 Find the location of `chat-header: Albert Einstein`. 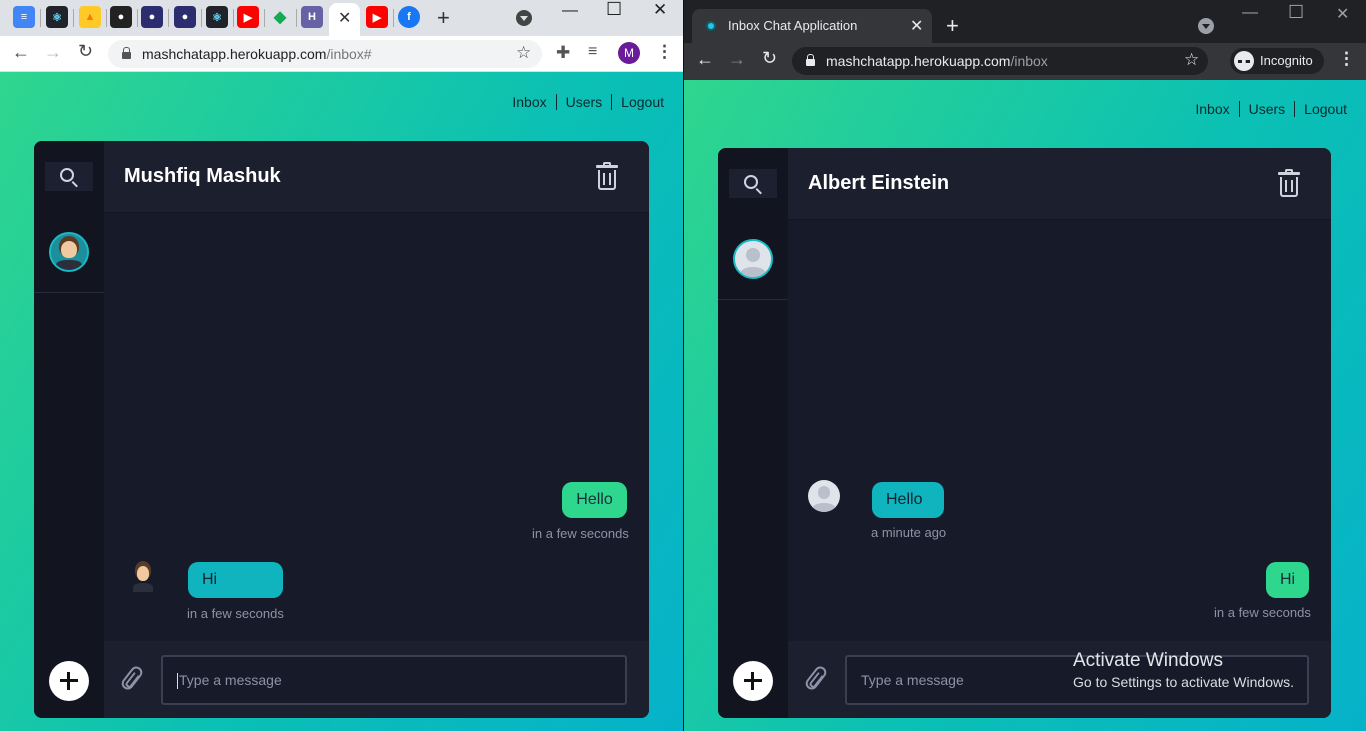

chat-header: Albert Einstein is located at coordinates (1059, 184).